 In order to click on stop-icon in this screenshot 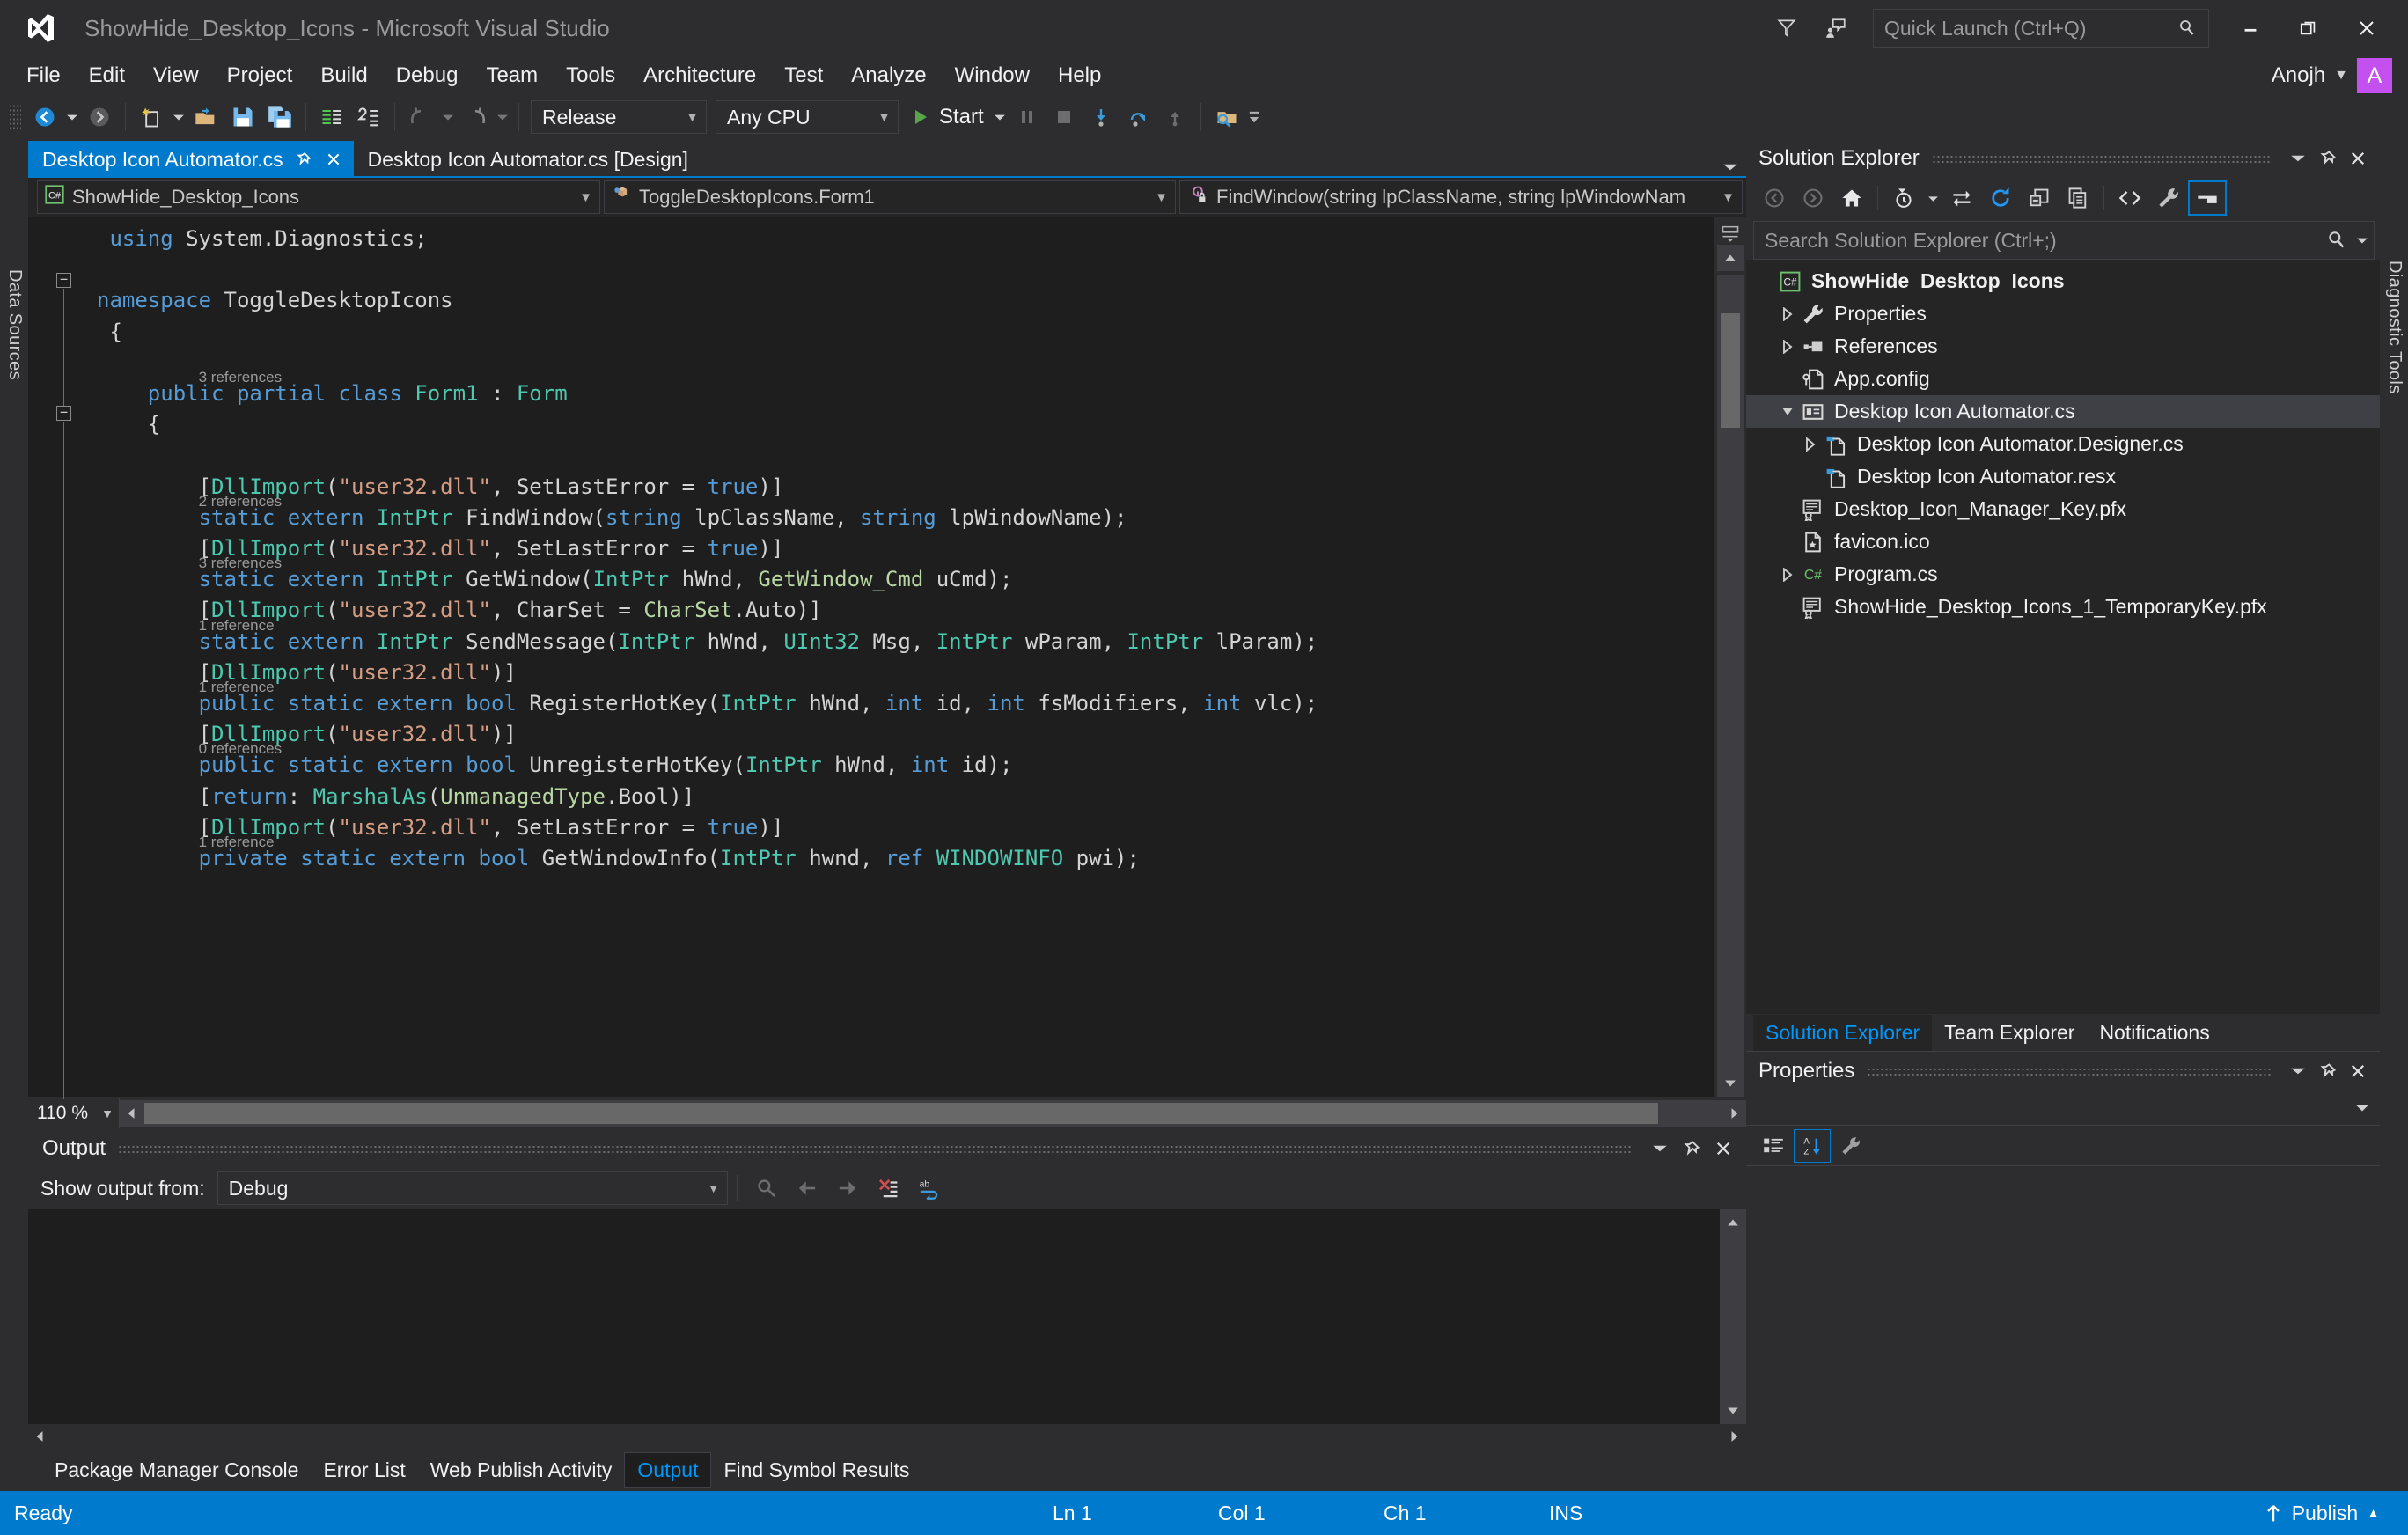, I will do `click(1064, 117)`.